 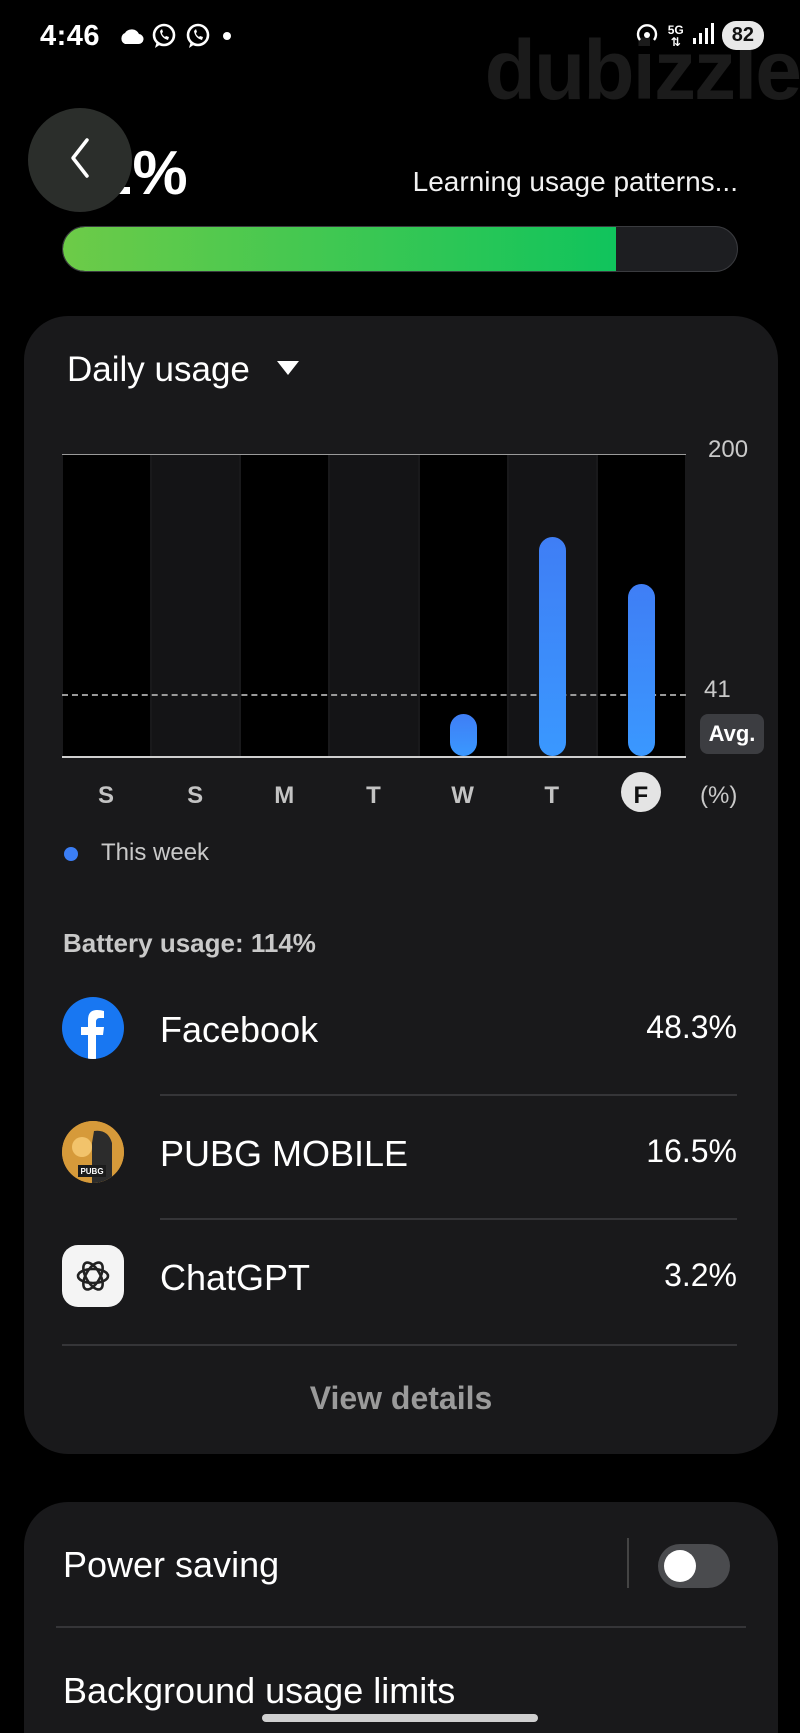 I want to click on y-tick-label: 200, so click(x=728, y=449).